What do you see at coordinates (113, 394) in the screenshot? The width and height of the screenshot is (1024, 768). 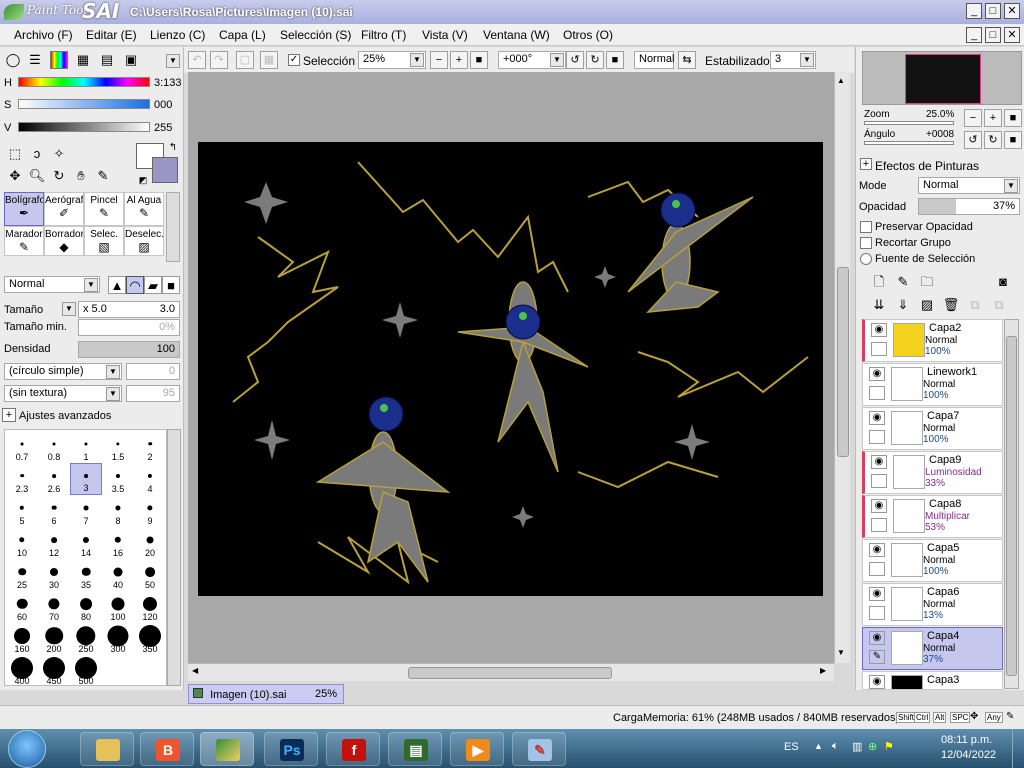 I see `texture-dropdown: ▼` at bounding box center [113, 394].